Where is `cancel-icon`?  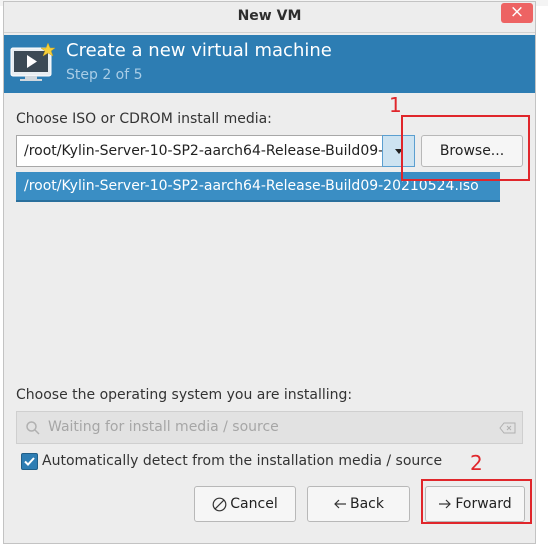 cancel-icon is located at coordinates (219, 504).